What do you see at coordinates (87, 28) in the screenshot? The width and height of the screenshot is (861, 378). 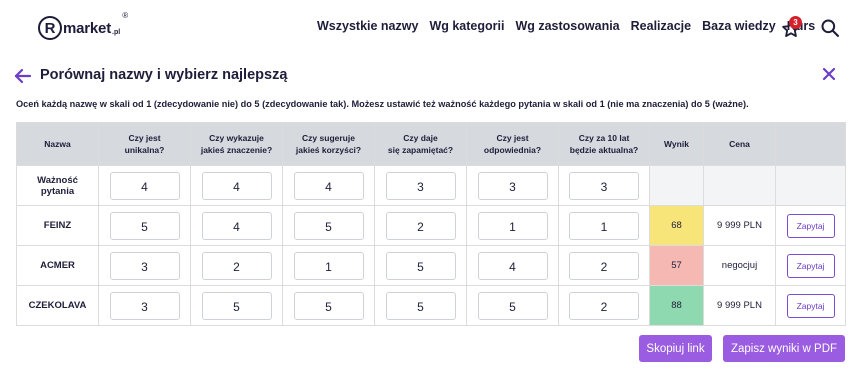 I see `logo-text: market` at bounding box center [87, 28].